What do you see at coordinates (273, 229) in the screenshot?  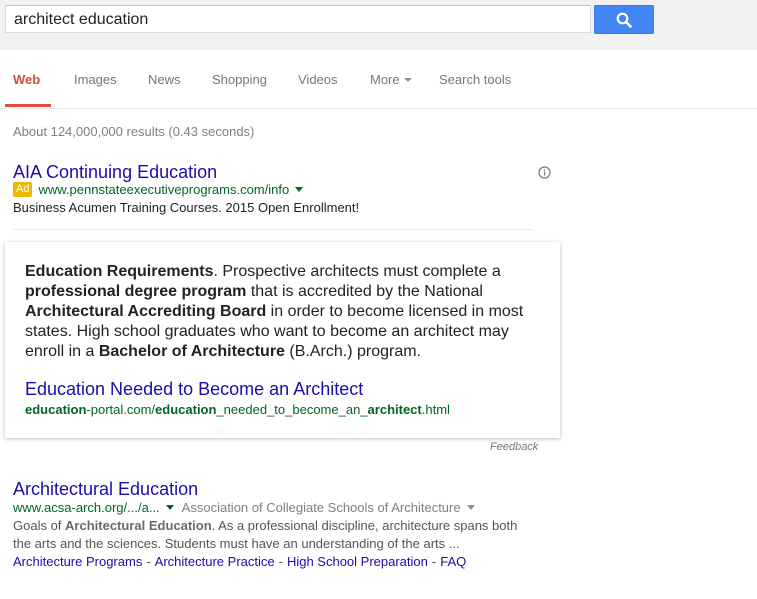 I see `ad-divider` at bounding box center [273, 229].